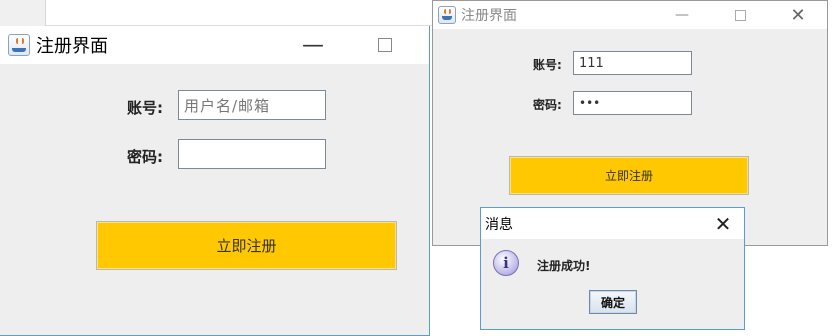 The image size is (836, 336). What do you see at coordinates (499, 224) in the screenshot?
I see `dialog-title: 消息` at bounding box center [499, 224].